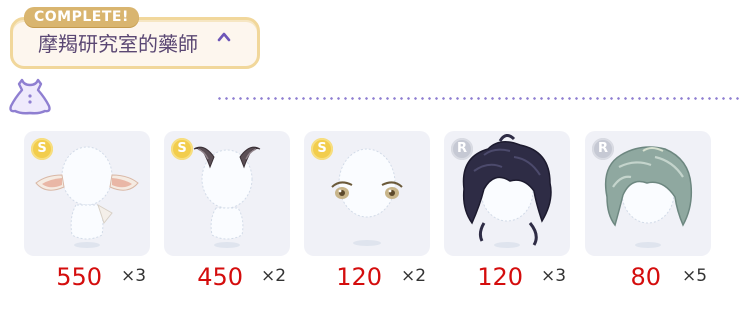  What do you see at coordinates (79, 277) in the screenshot?
I see `item-price: 550` at bounding box center [79, 277].